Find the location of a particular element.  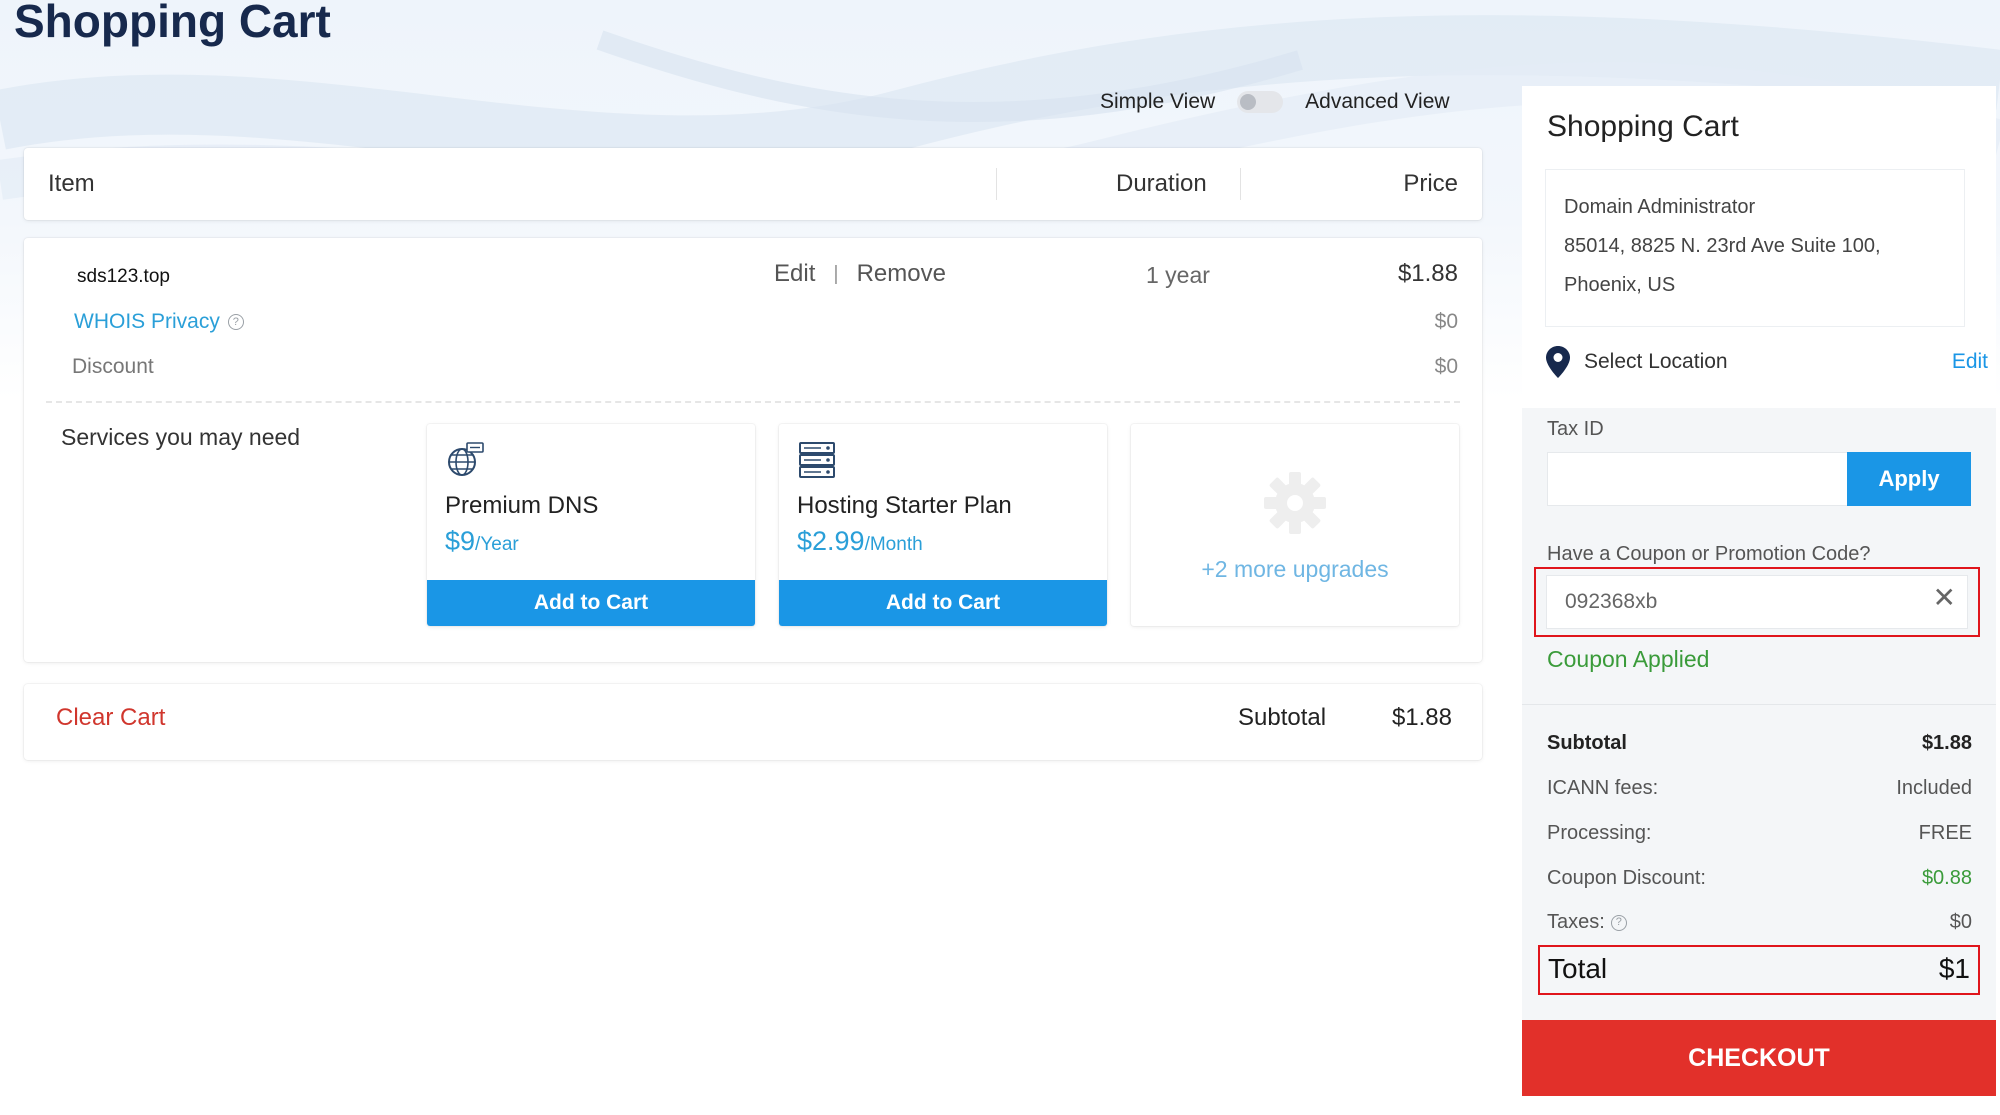

subtotal-value: $1.88 is located at coordinates (1421, 717).